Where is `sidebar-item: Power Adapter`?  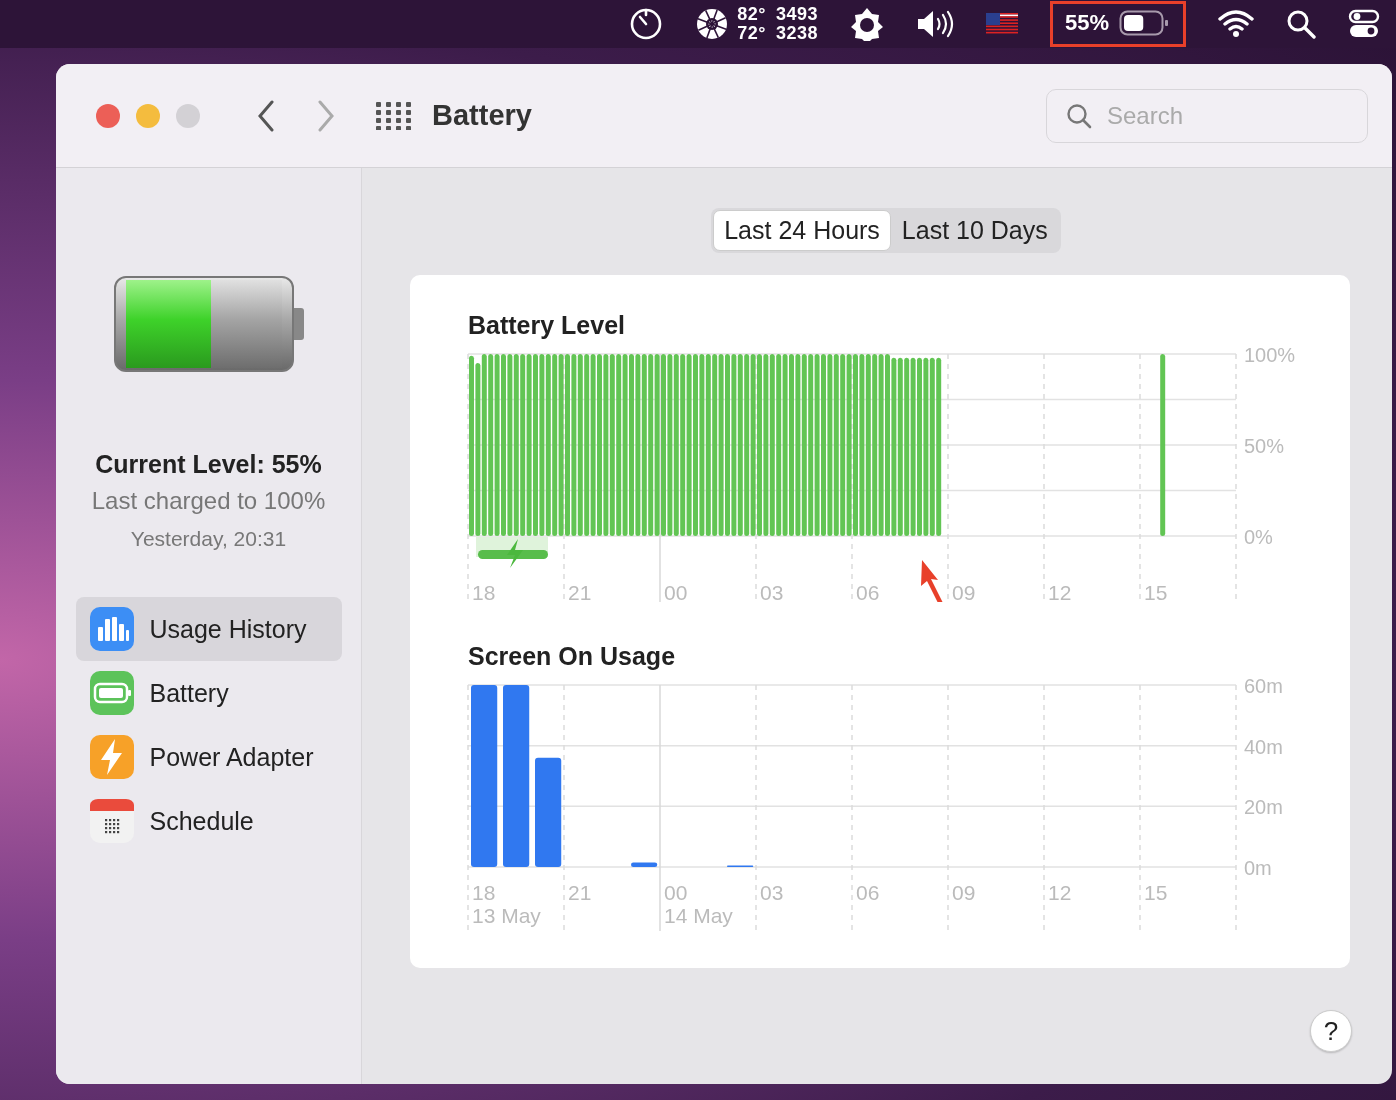
sidebar-item: Power Adapter is located at coordinates (208, 757).